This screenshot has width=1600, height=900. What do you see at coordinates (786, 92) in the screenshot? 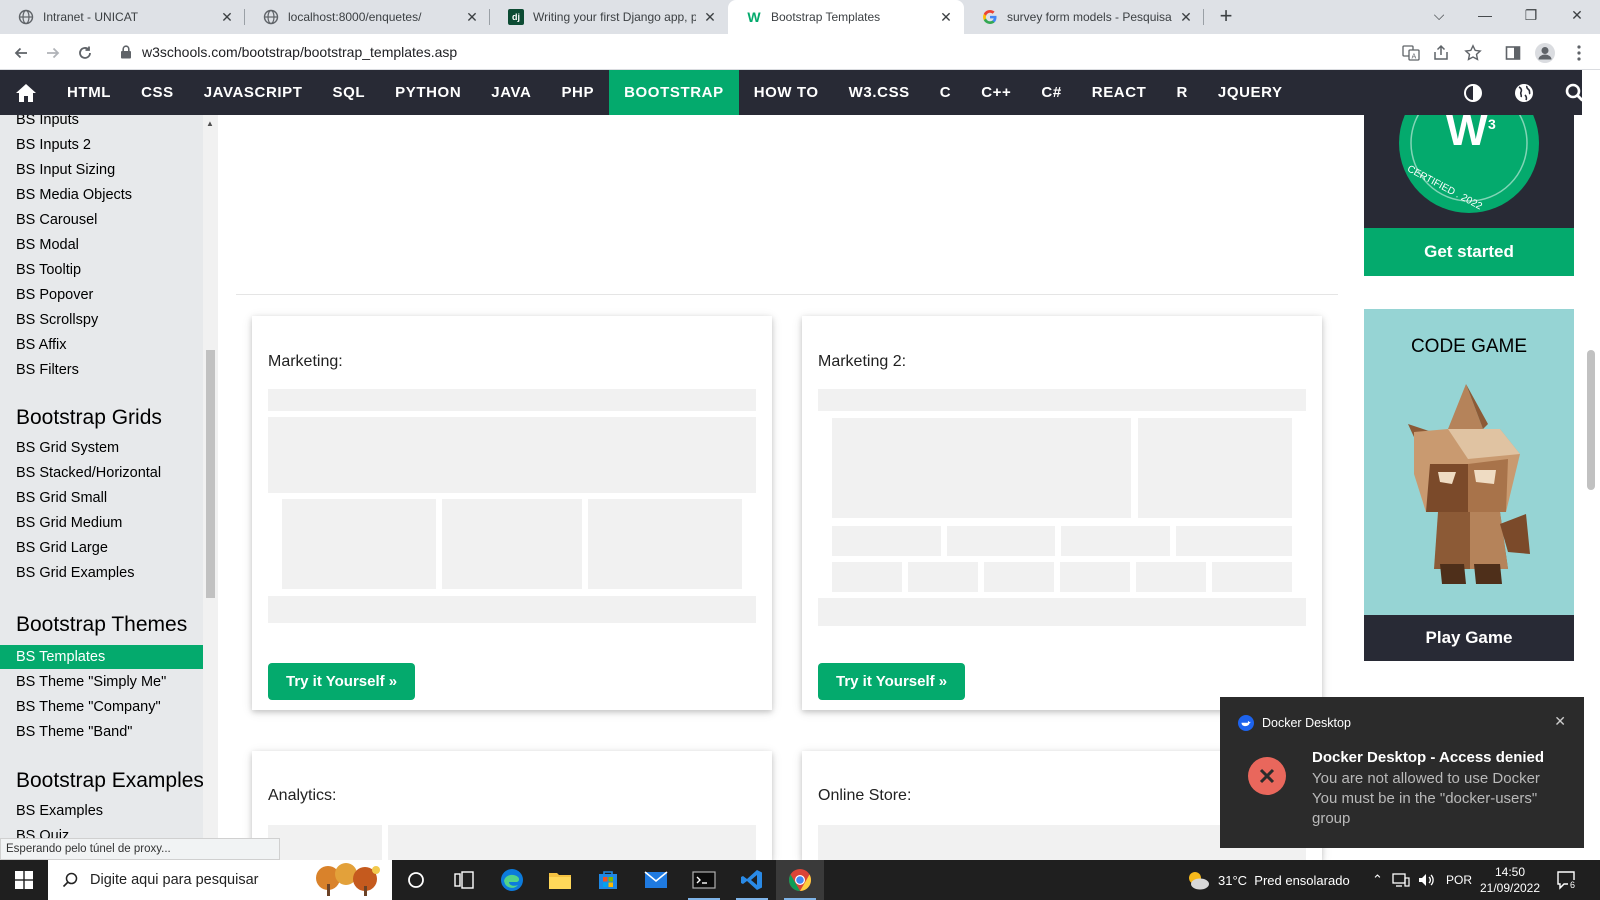
I see `nav-howto: HOW TO` at bounding box center [786, 92].